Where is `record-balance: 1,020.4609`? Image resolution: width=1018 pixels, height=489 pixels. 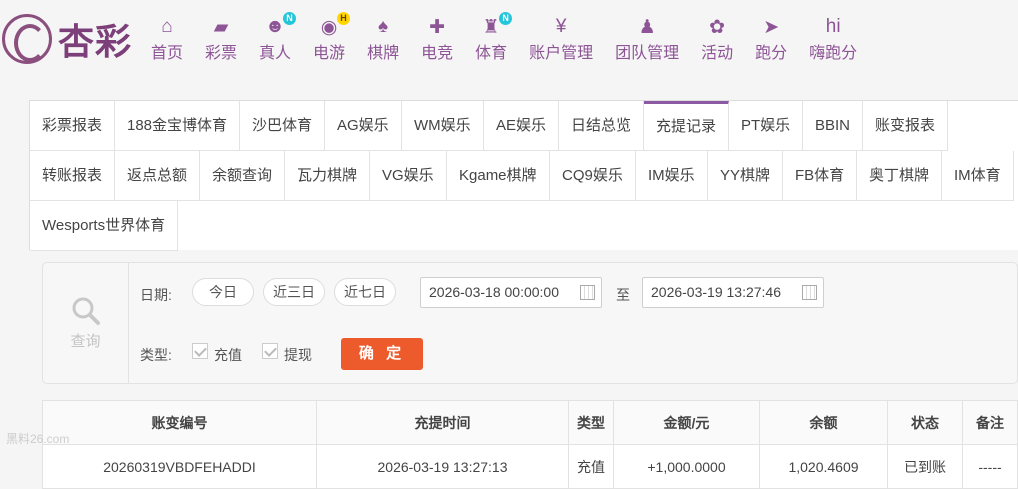
record-balance: 1,020.4609 is located at coordinates (823, 466).